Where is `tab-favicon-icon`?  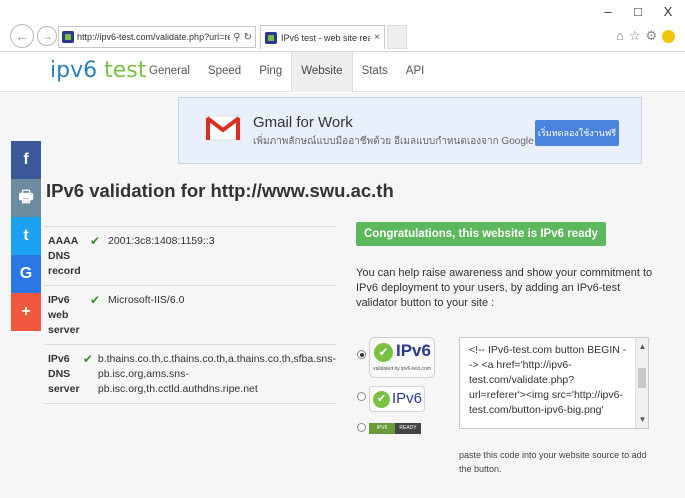 tab-favicon-icon is located at coordinates (271, 37).